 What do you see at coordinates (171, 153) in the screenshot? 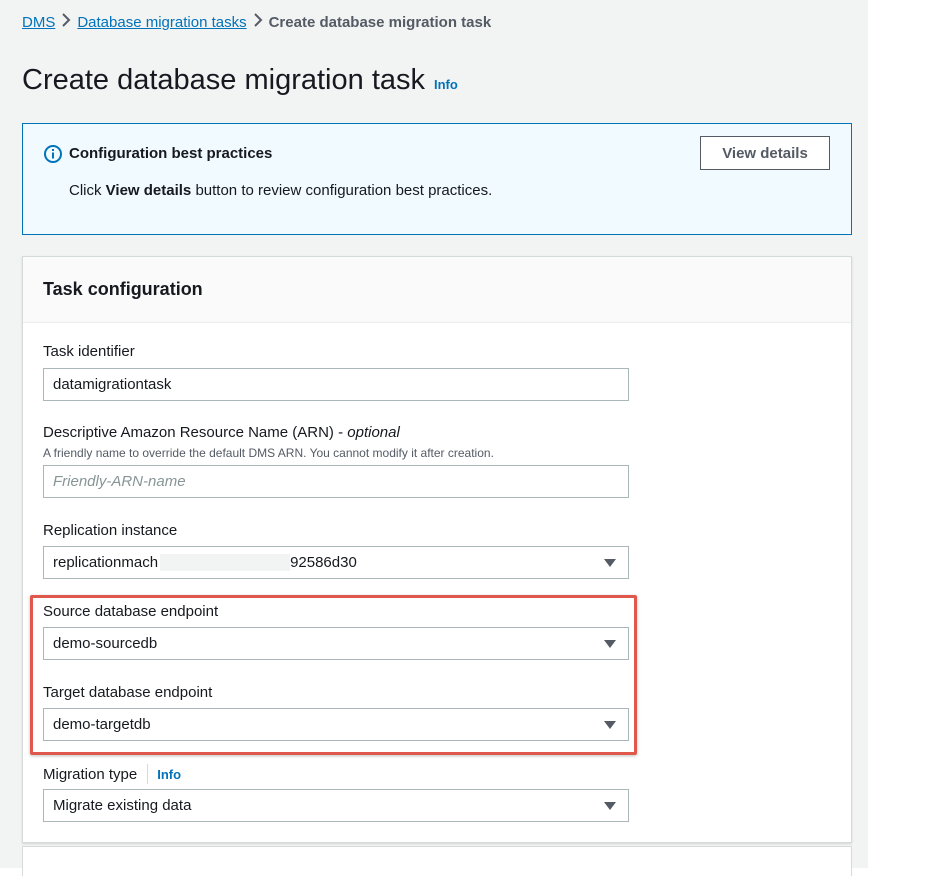
I see `flashbar-title: Configuration best practices` at bounding box center [171, 153].